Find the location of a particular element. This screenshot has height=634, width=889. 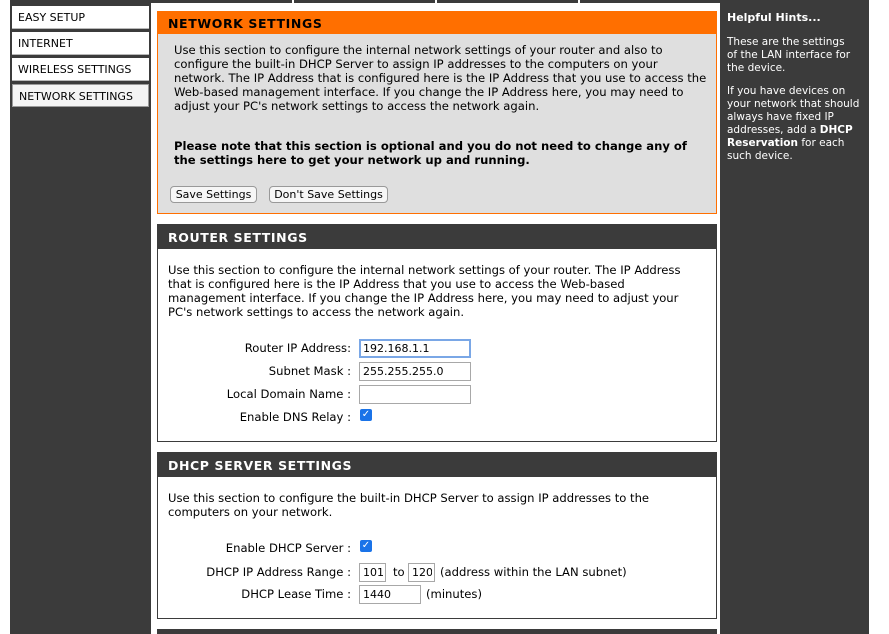

router-ip-label: Router IP Address: is located at coordinates (297, 348).